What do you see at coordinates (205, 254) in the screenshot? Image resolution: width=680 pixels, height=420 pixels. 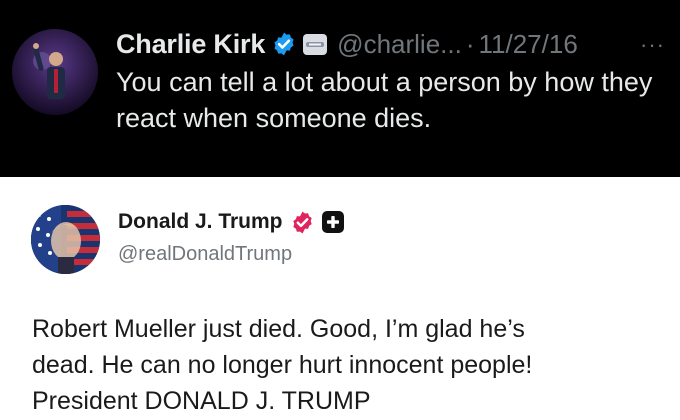 I see `author-handle: @realDonaldTrump` at bounding box center [205, 254].